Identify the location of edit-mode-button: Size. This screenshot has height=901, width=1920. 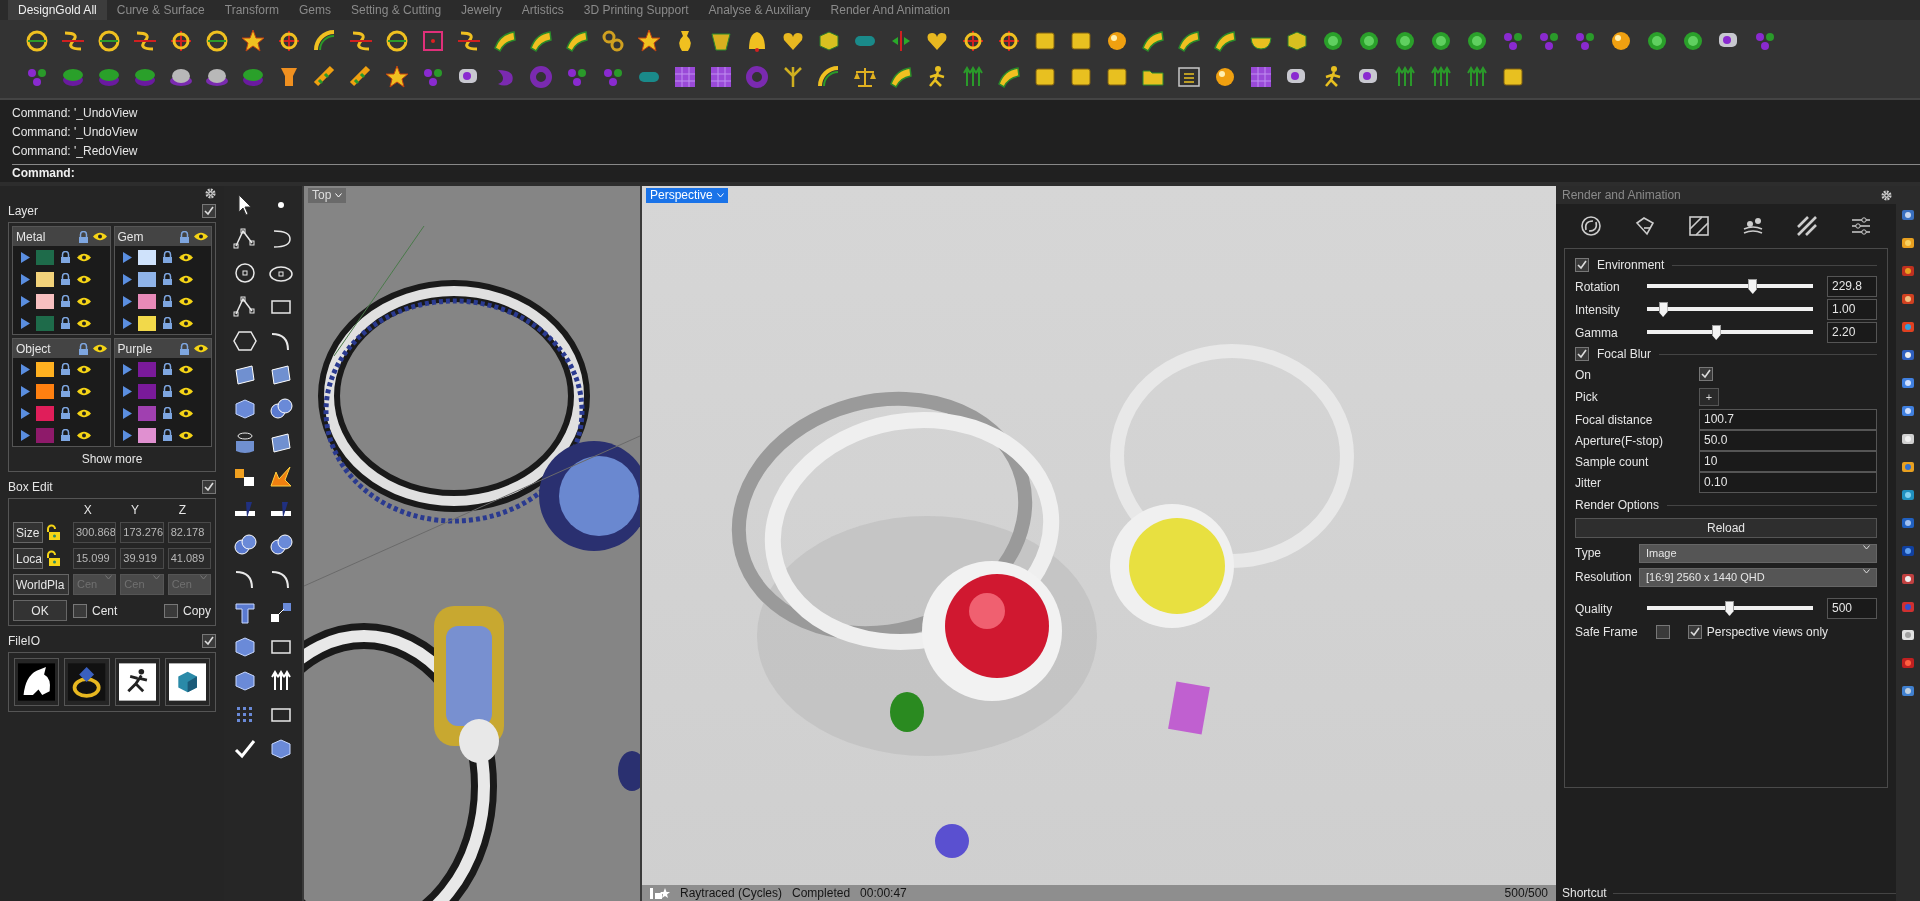
(28, 532).